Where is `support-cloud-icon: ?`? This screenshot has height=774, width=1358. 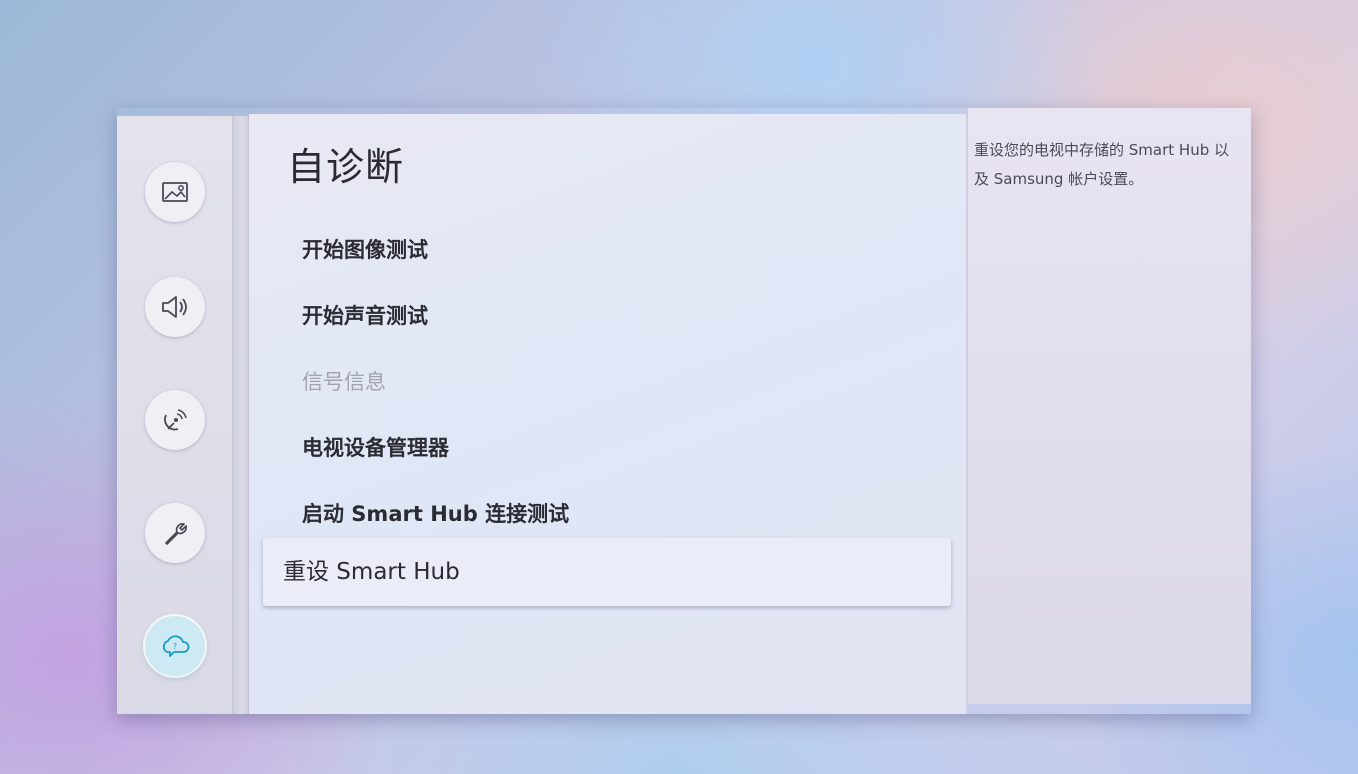
support-cloud-icon: ? is located at coordinates (176, 646).